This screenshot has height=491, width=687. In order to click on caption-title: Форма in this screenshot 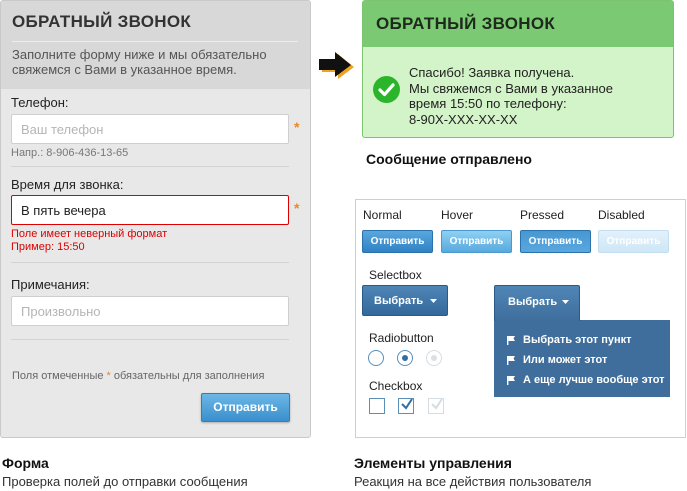, I will do `click(25, 463)`.